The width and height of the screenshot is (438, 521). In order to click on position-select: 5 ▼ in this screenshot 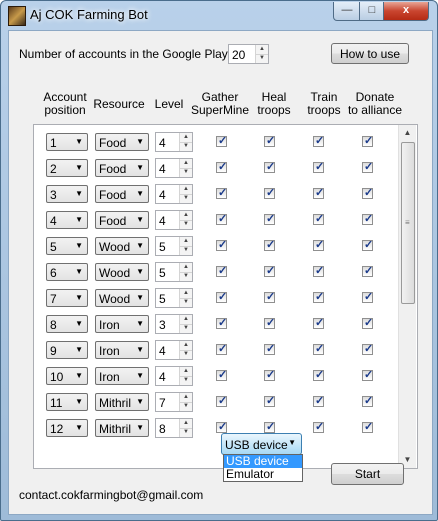, I will do `click(67, 246)`.